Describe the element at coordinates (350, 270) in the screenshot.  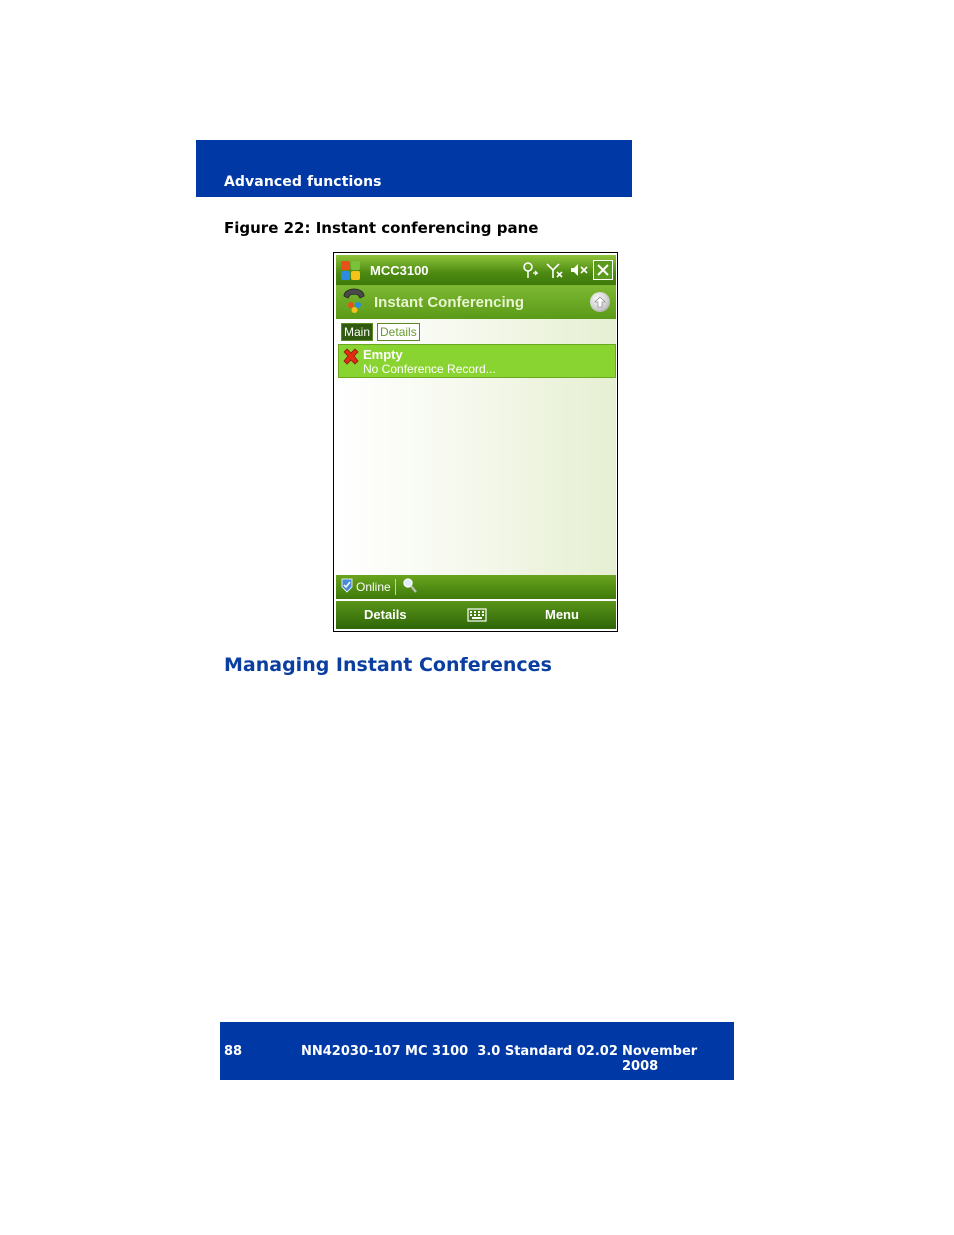
I see `windows-start-icon` at that location.